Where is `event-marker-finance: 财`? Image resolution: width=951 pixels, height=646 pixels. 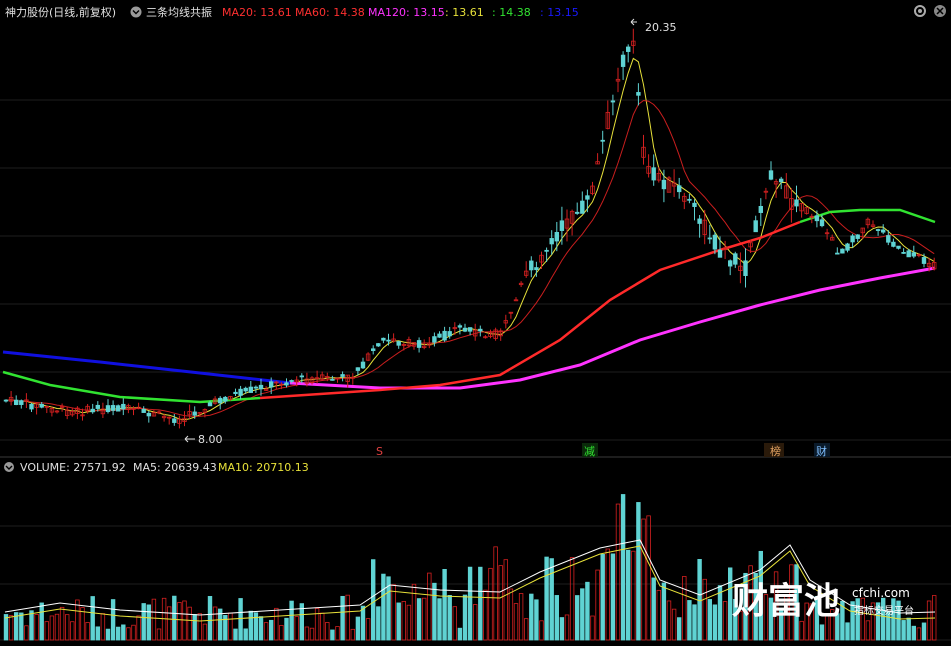 event-marker-finance: 财 is located at coordinates (822, 450).